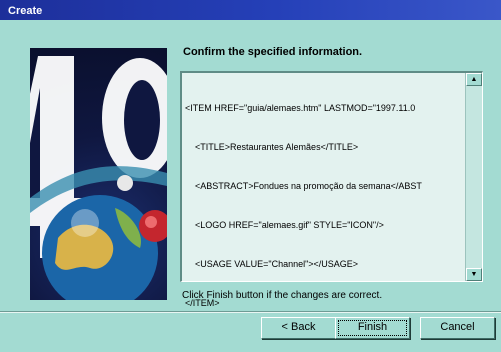  I want to click on divider, so click(250, 312).